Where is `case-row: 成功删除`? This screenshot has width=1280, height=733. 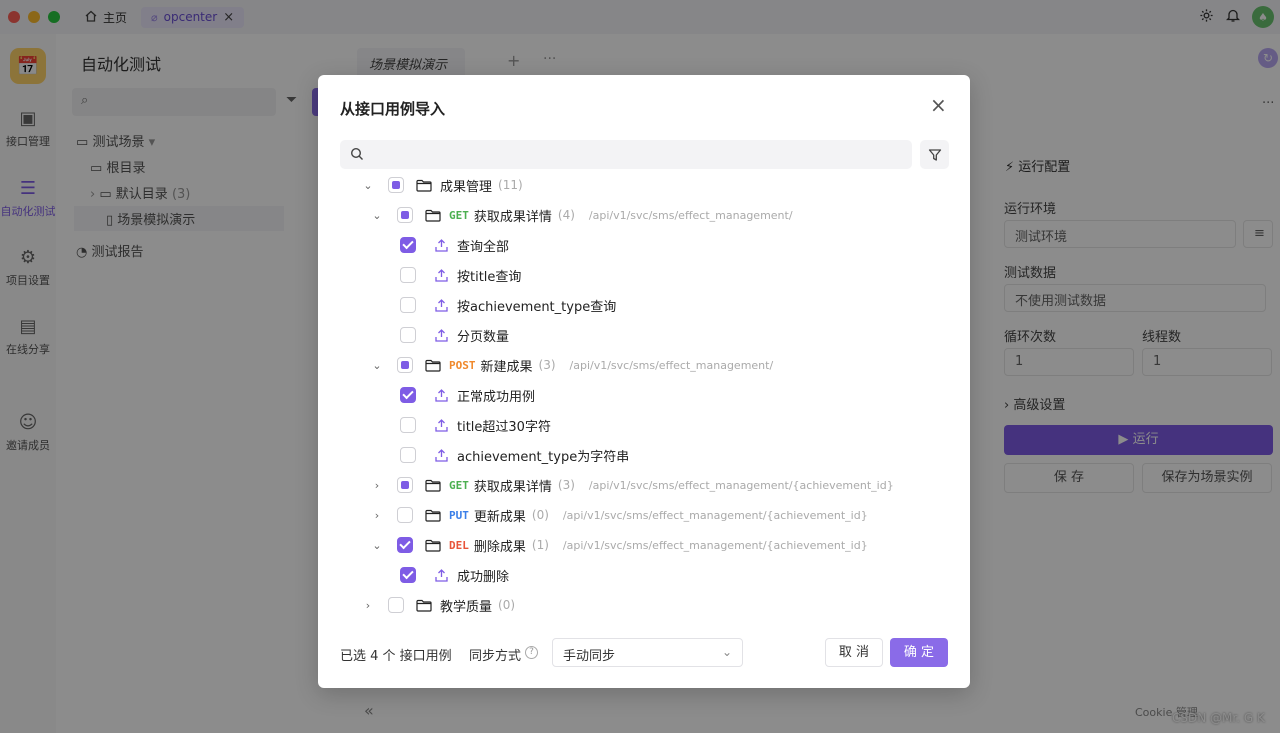
case-row: 成功删除 is located at coordinates (638, 575).